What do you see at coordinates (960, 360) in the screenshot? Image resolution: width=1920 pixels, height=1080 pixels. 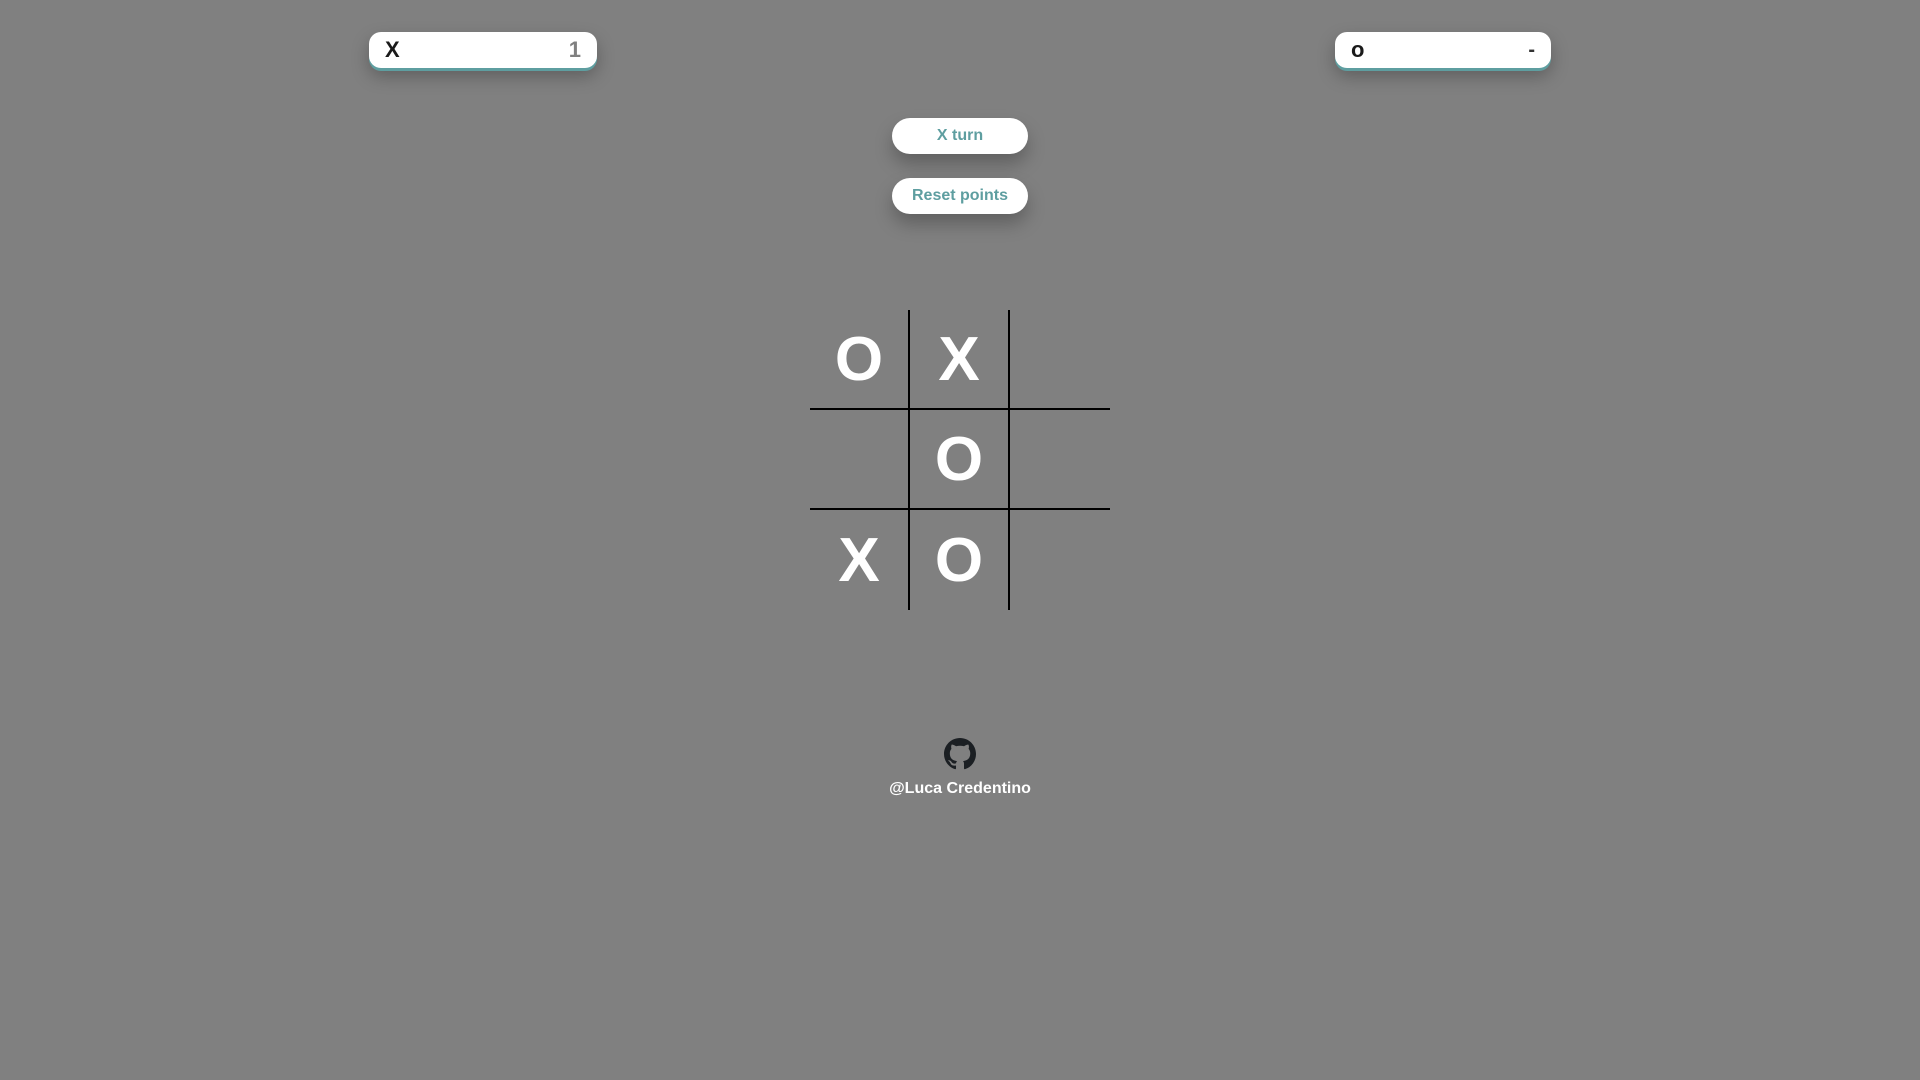 I see `board-cell-2: X` at bounding box center [960, 360].